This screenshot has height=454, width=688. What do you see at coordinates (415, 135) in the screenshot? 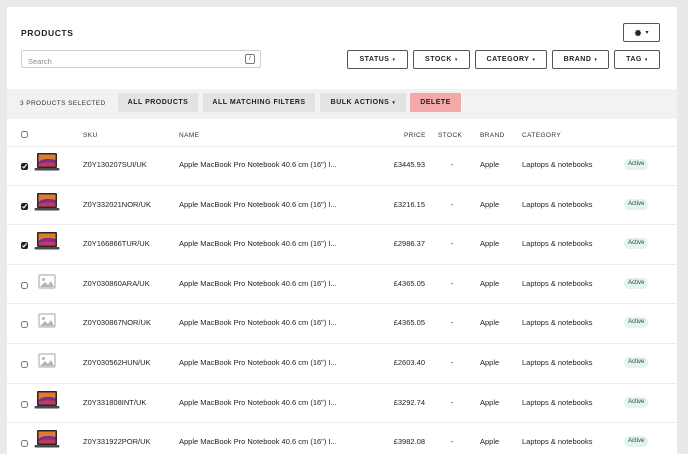
I see `column-price: PRICE` at bounding box center [415, 135].